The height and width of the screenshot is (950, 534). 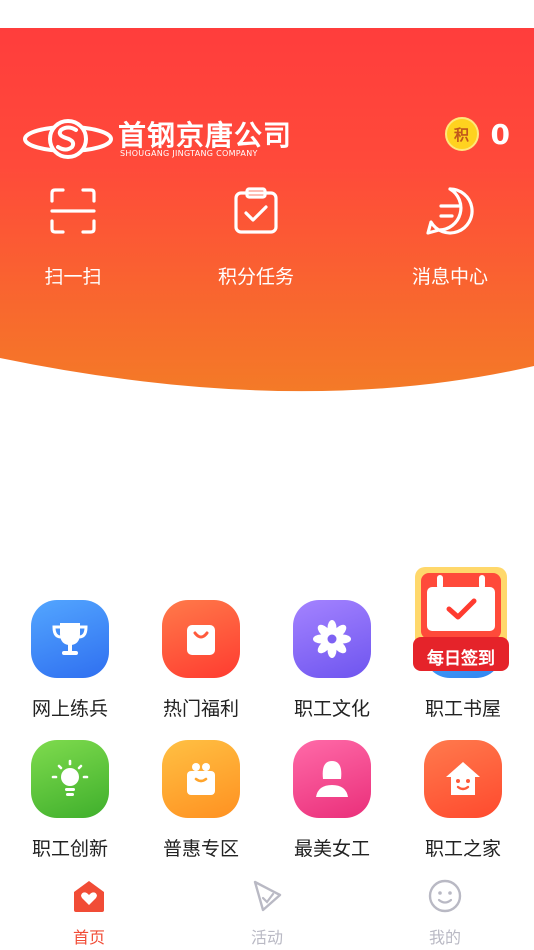 I want to click on points-coin-icon: 积, so click(x=461, y=134).